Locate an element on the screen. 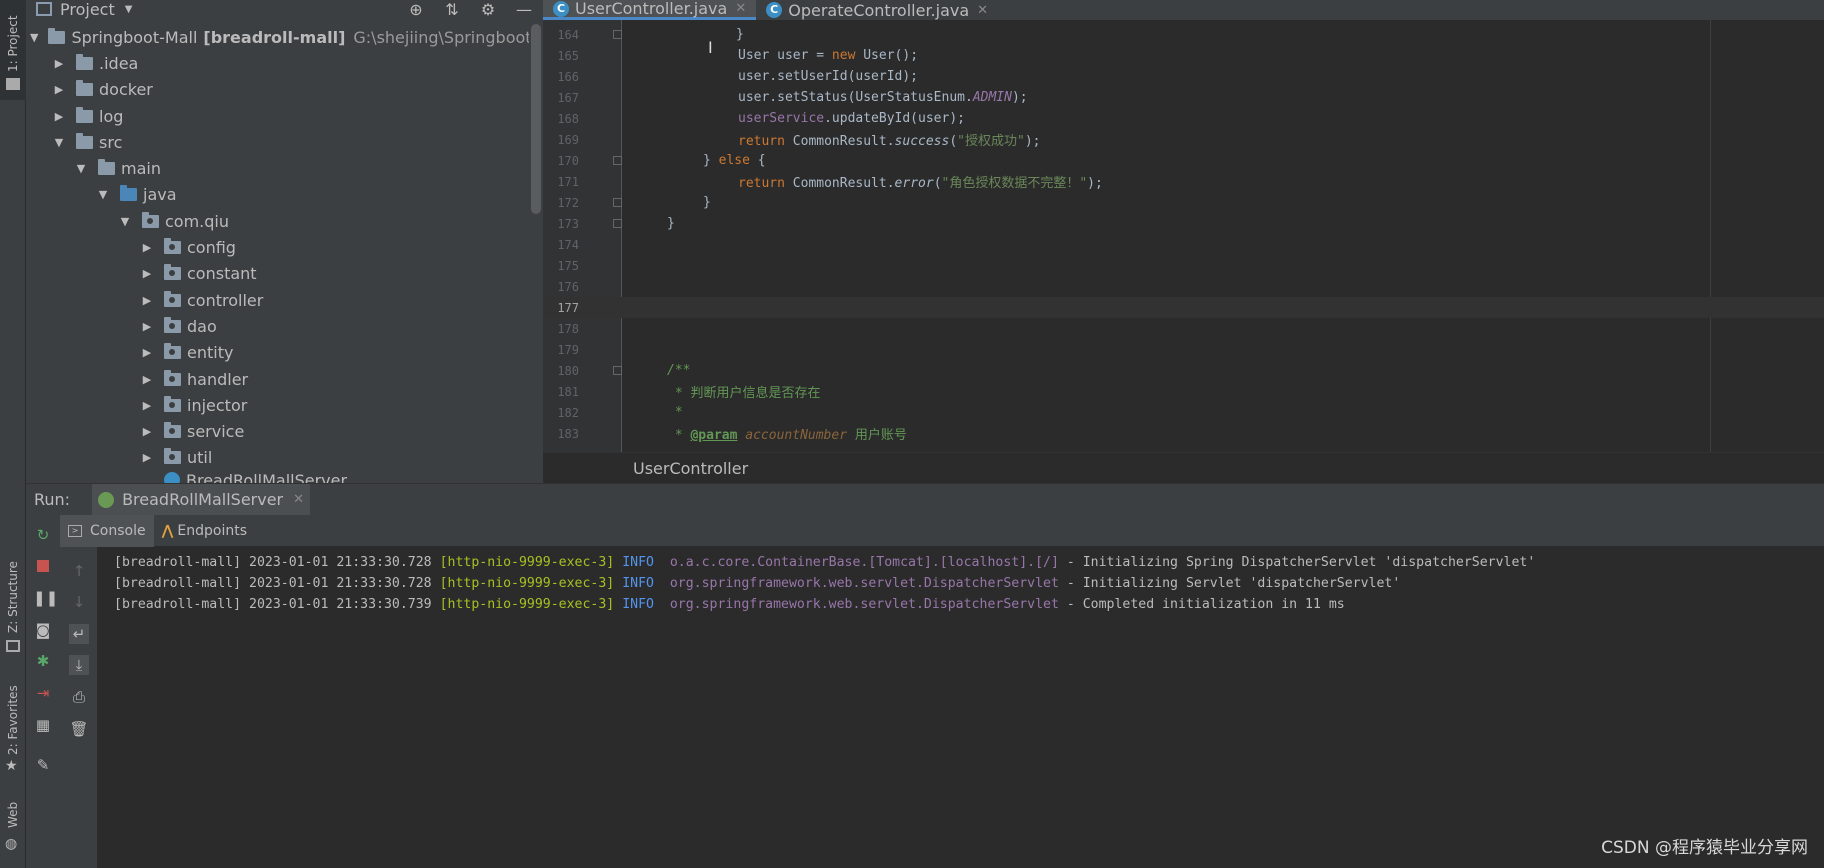 This screenshot has width=1824, height=868. collapse-all-icon: ⇅ is located at coordinates (452, 9).